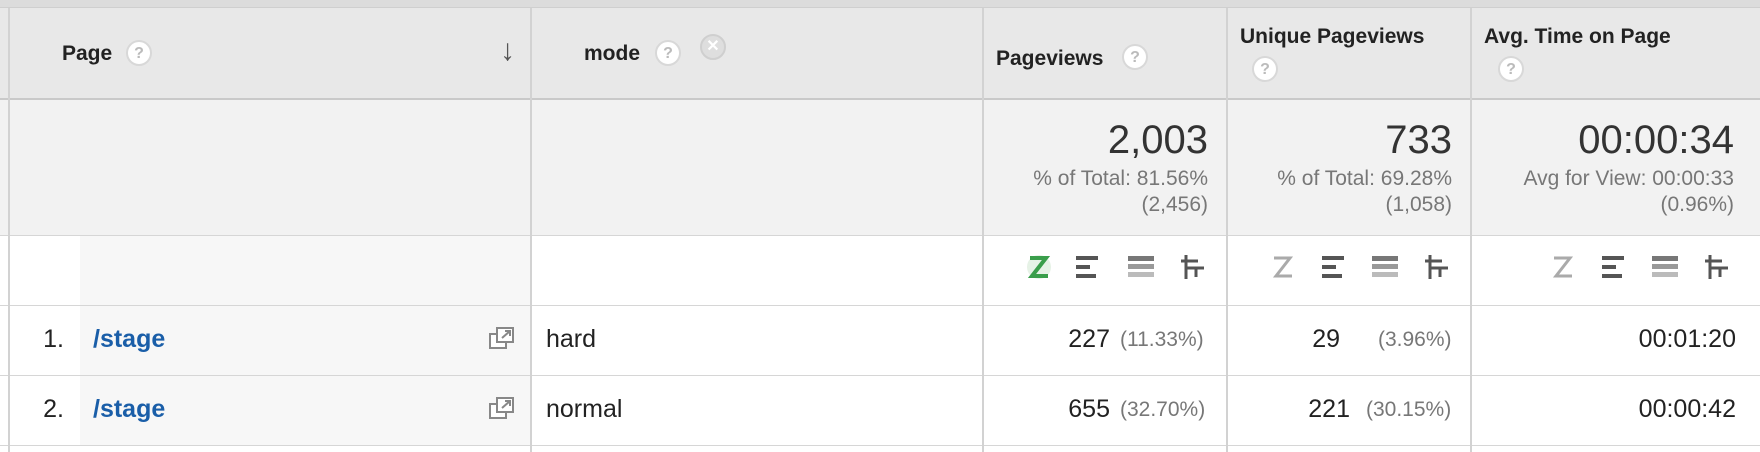  Describe the element at coordinates (1687, 339) in the screenshot. I see `avg-time-value: 00:01:20` at that location.